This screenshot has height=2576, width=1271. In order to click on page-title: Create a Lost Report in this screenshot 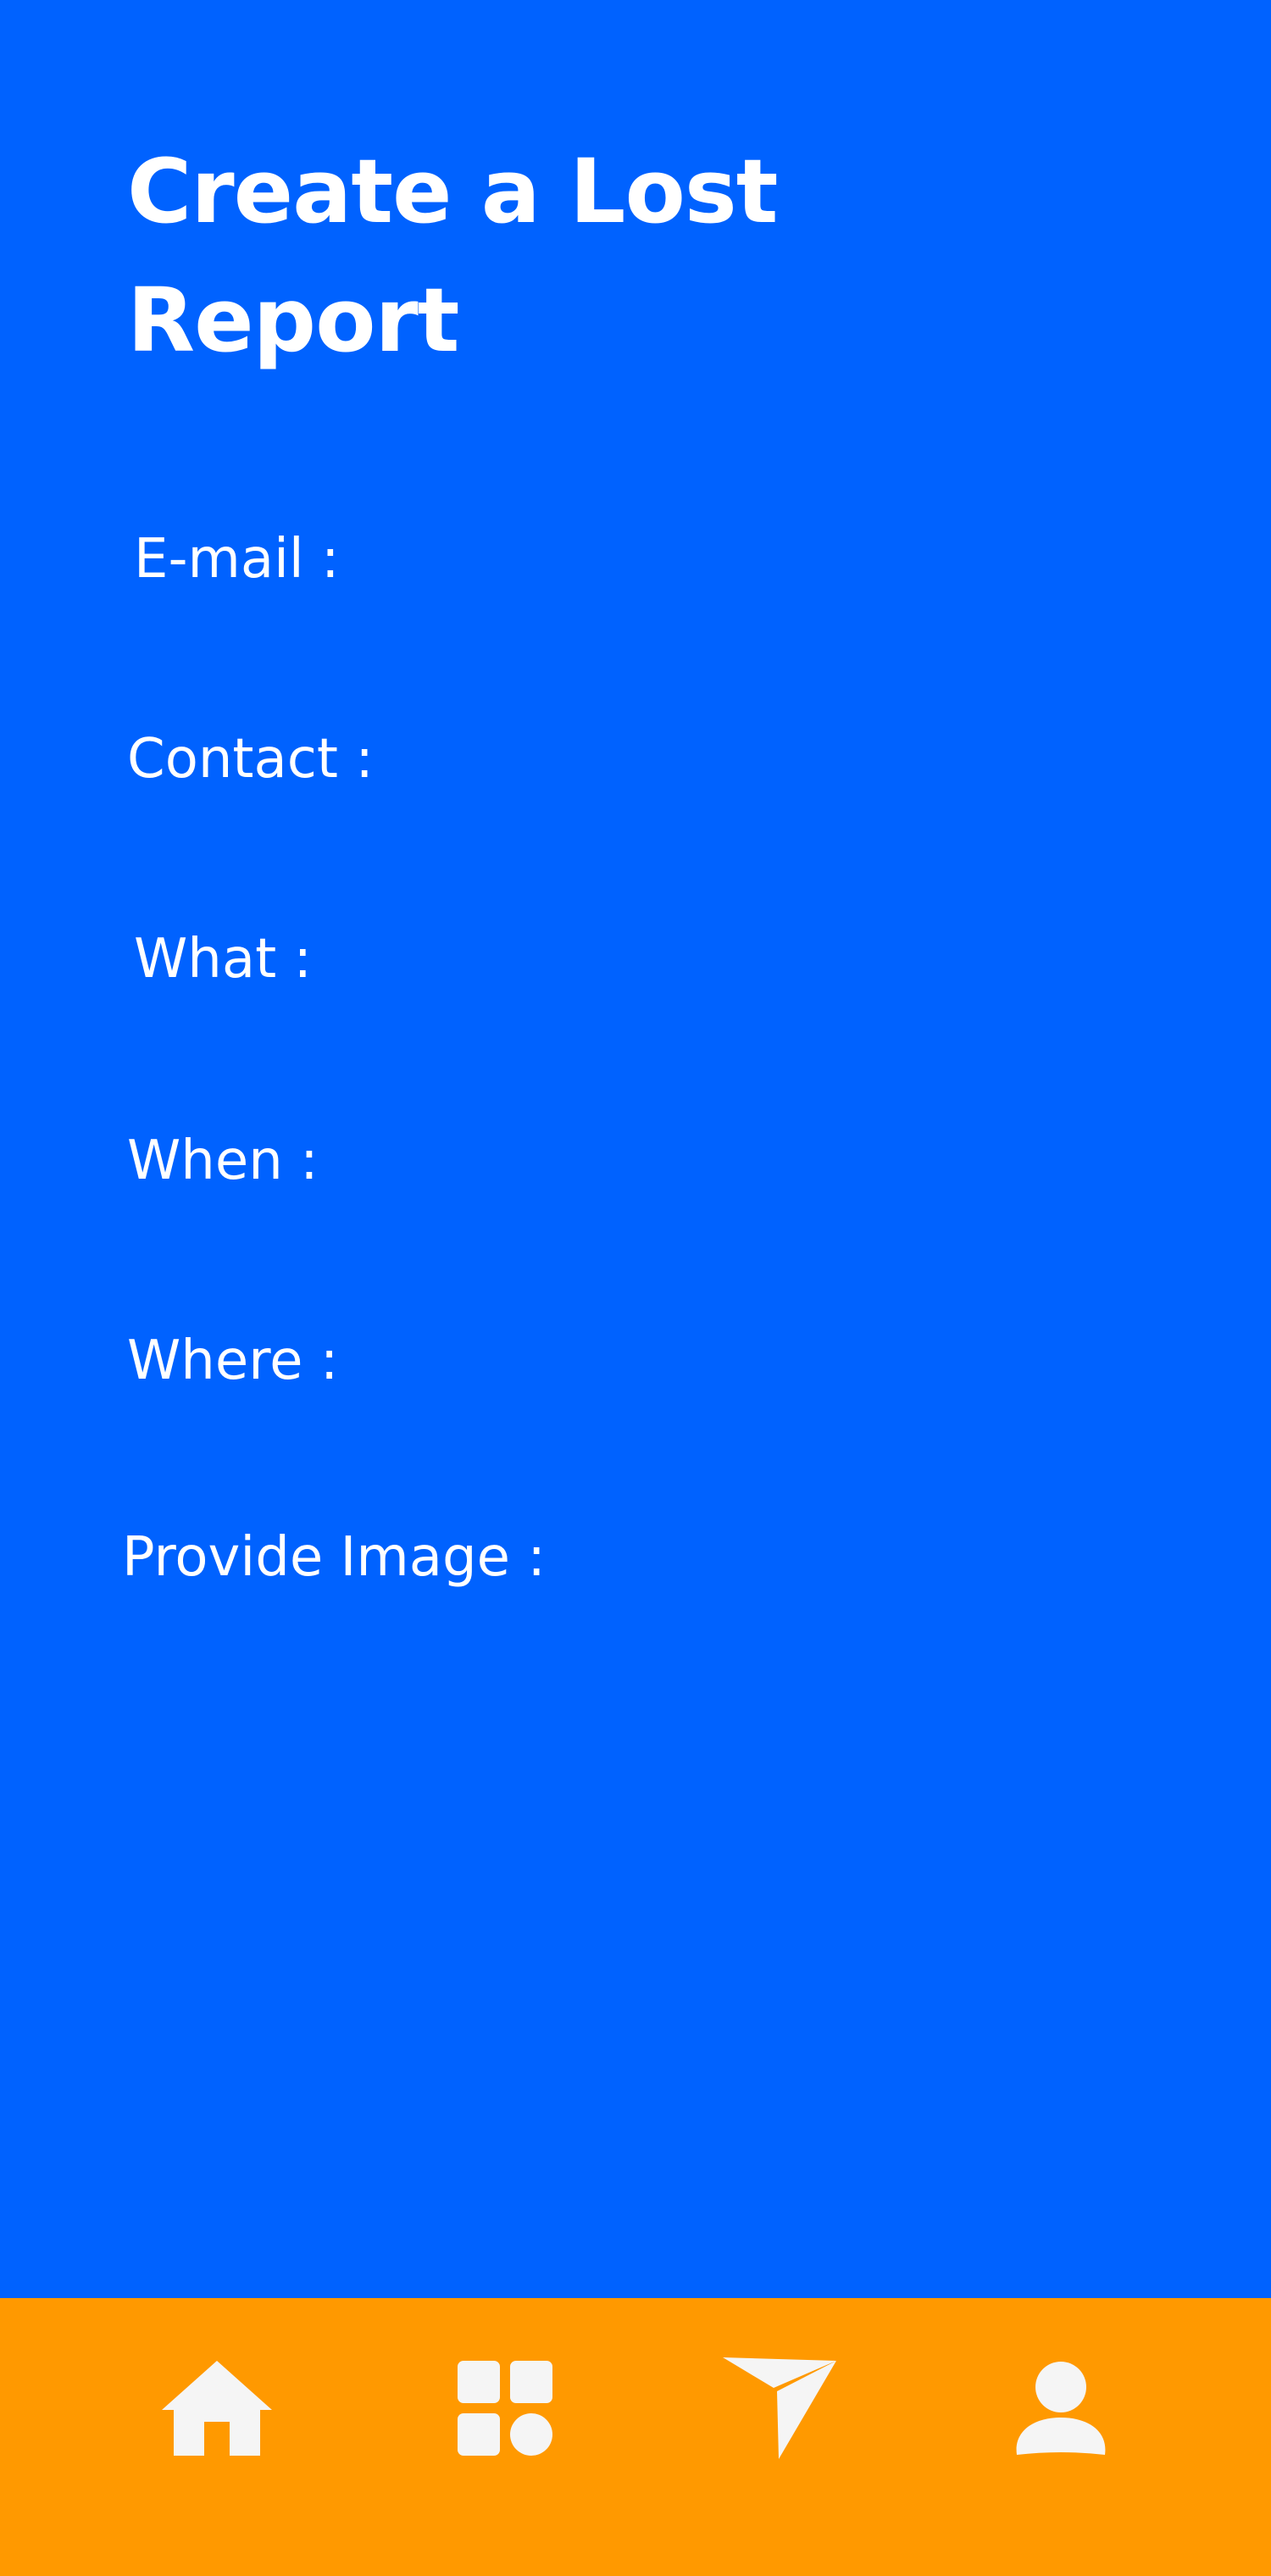, I will do `click(453, 256)`.